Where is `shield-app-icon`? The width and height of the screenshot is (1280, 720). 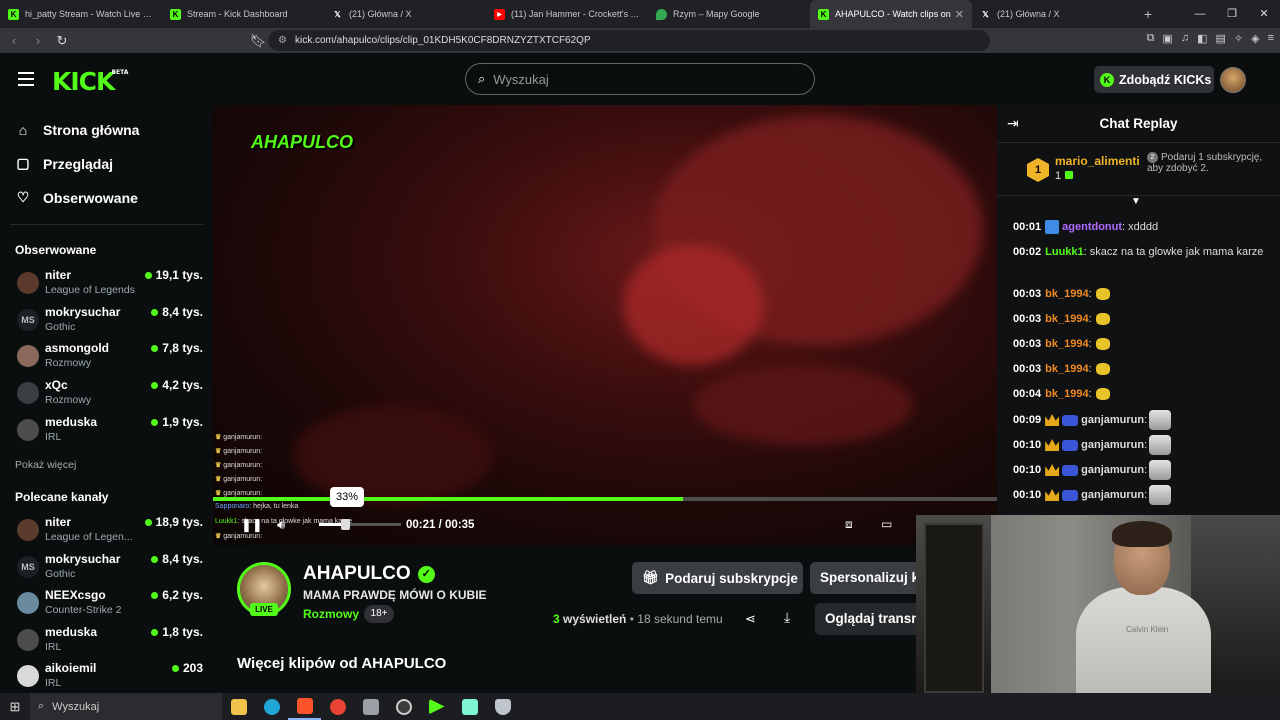
shield-app-icon is located at coordinates (502, 706).